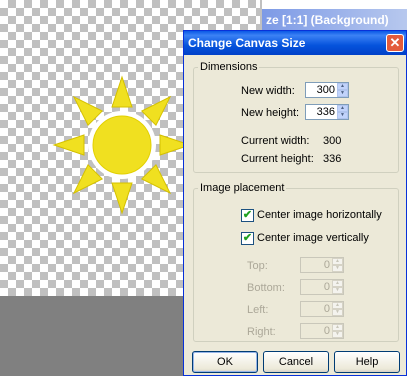 Image resolution: width=407 pixels, height=376 pixels. I want to click on top-down-arrow-icon: ▼, so click(337, 268).